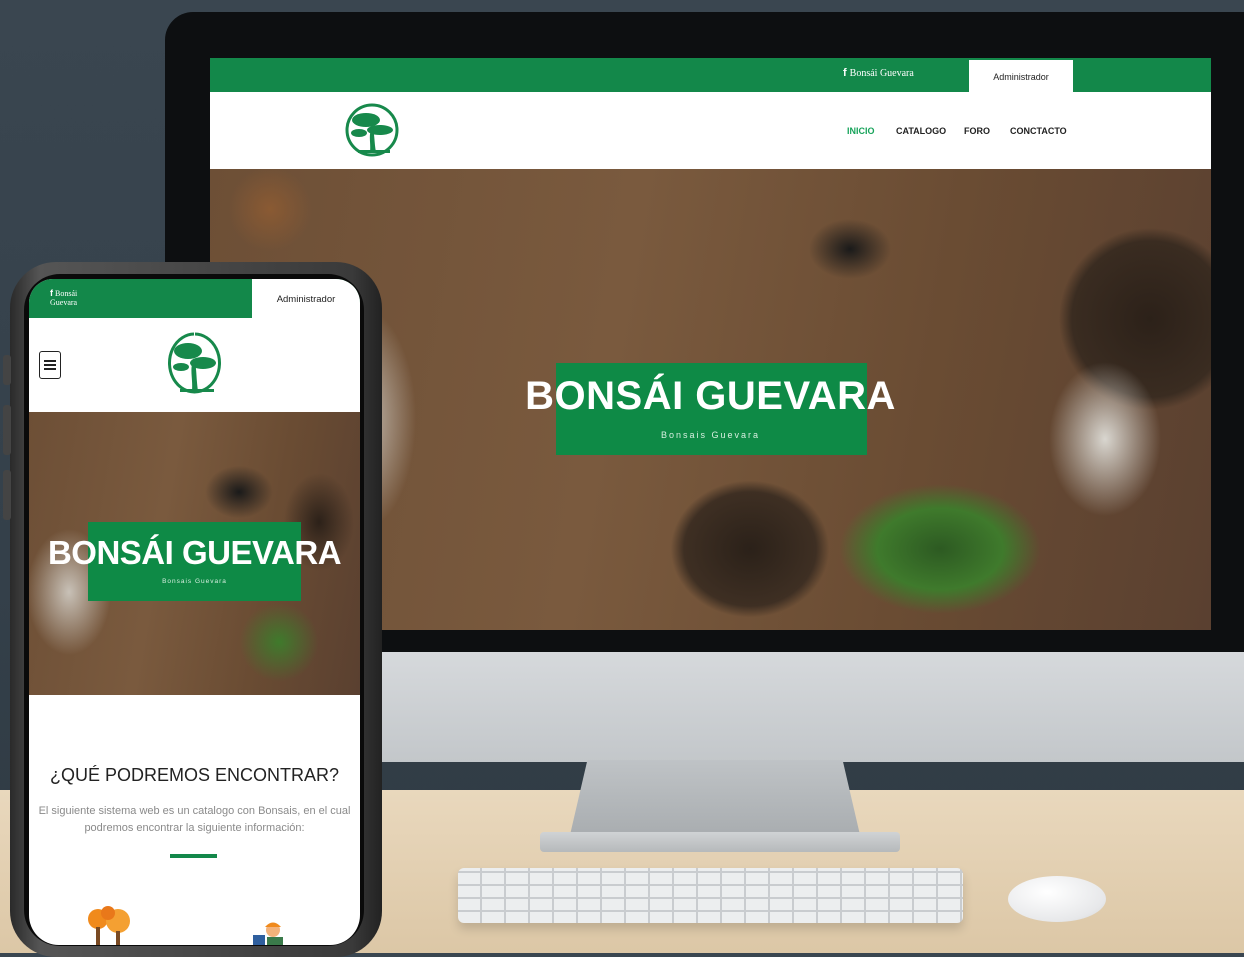 Image resolution: width=1244 pixels, height=957 pixels. Describe the element at coordinates (109, 925) in the screenshot. I see `autumn-trees-icon` at that location.